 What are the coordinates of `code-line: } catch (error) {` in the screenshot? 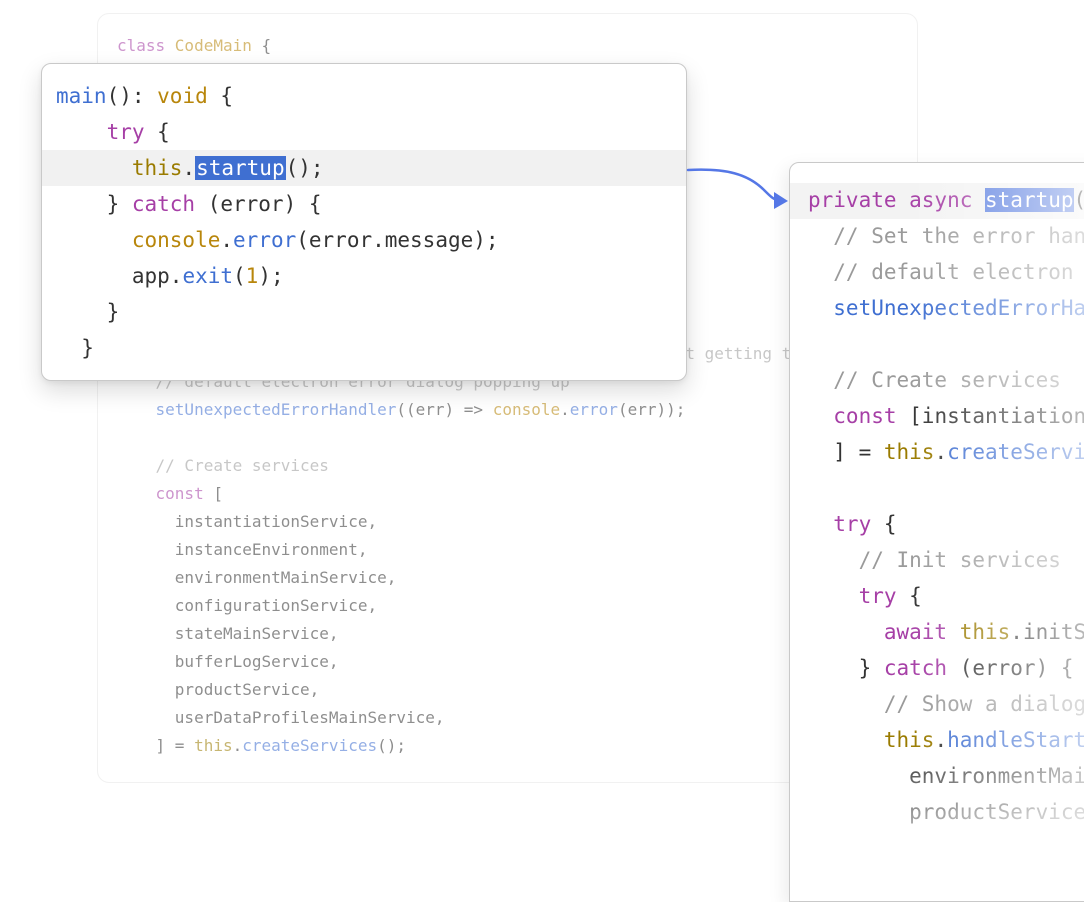 It's located at (941, 668).